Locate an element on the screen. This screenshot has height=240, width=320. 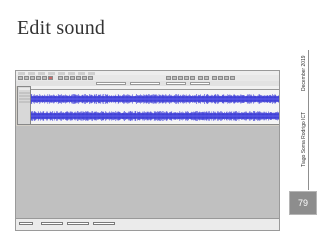
fit-selection-icon is located at coordinates (226, 78).